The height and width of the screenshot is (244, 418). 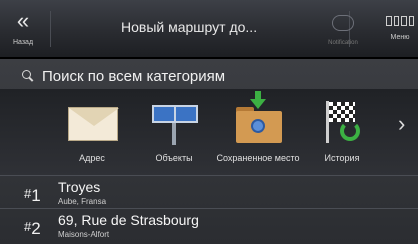 What do you see at coordinates (174, 158) in the screenshot?
I see `category-label: Объекты` at bounding box center [174, 158].